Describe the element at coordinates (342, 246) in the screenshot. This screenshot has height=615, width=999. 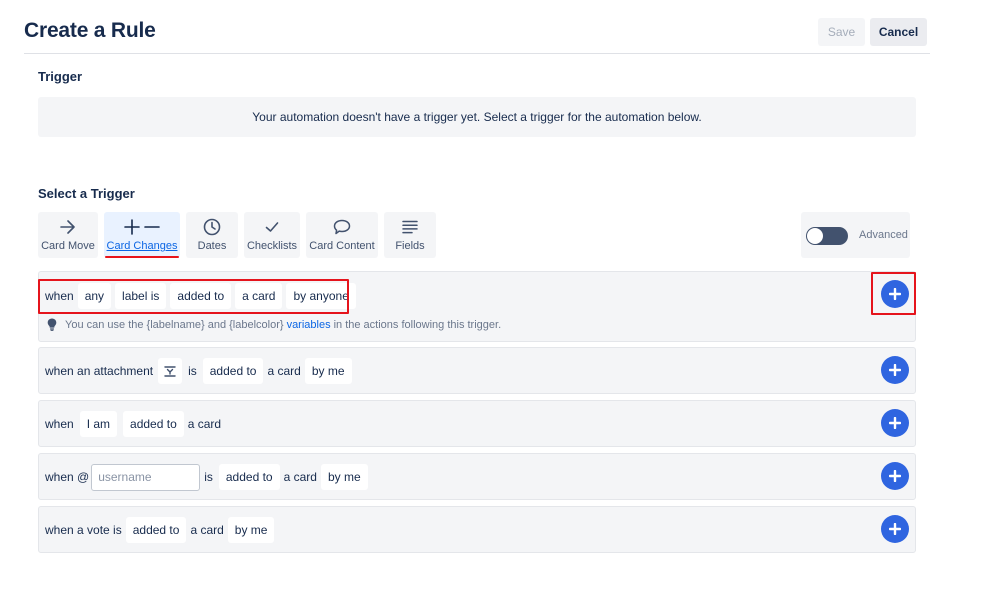
I see `tab-label: Card Content` at that location.